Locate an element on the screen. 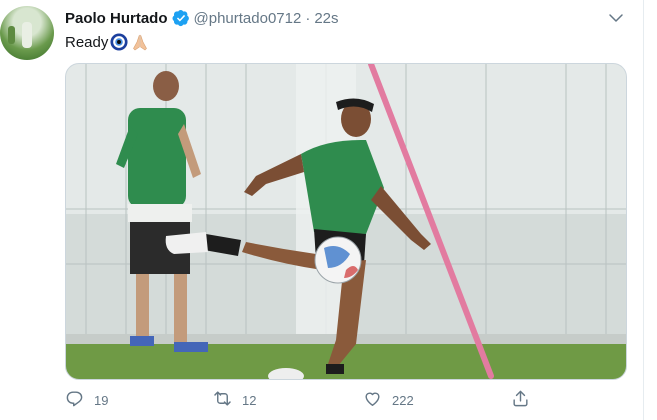  like-count: 222 is located at coordinates (403, 400).